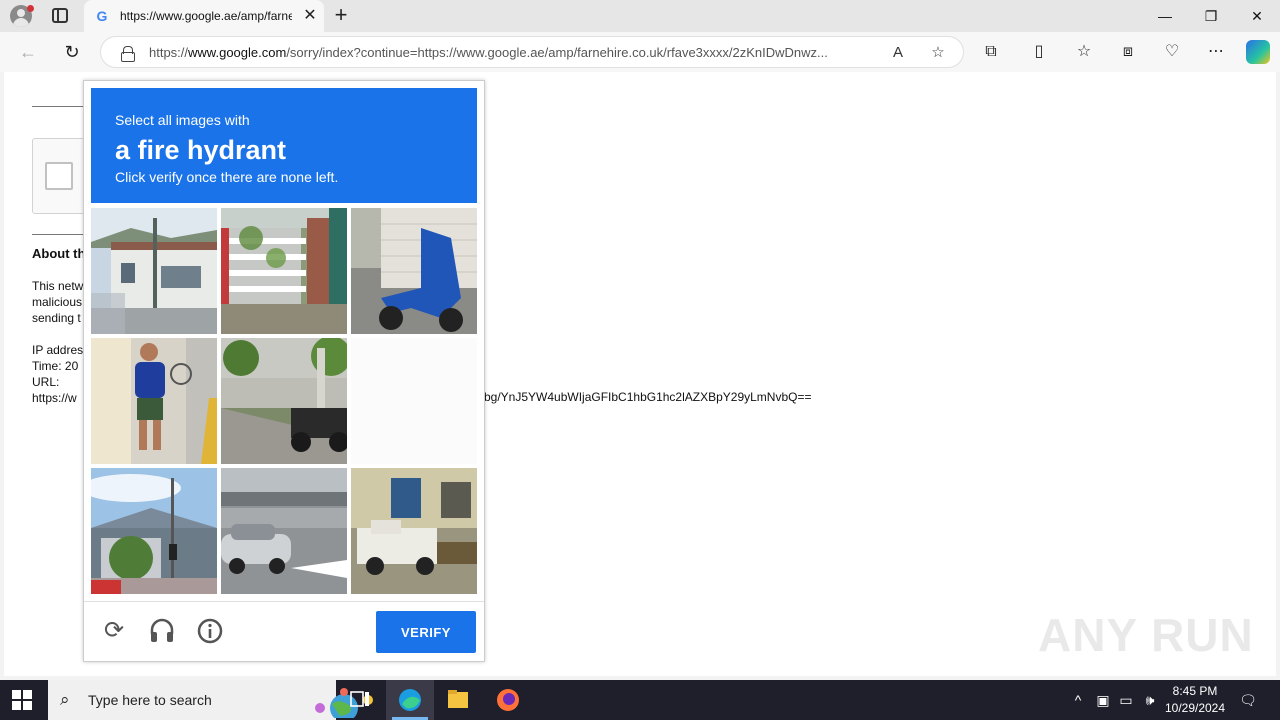 Image resolution: width=1280 pixels, height=720 pixels. What do you see at coordinates (360, 700) in the screenshot?
I see `task-view-button` at bounding box center [360, 700].